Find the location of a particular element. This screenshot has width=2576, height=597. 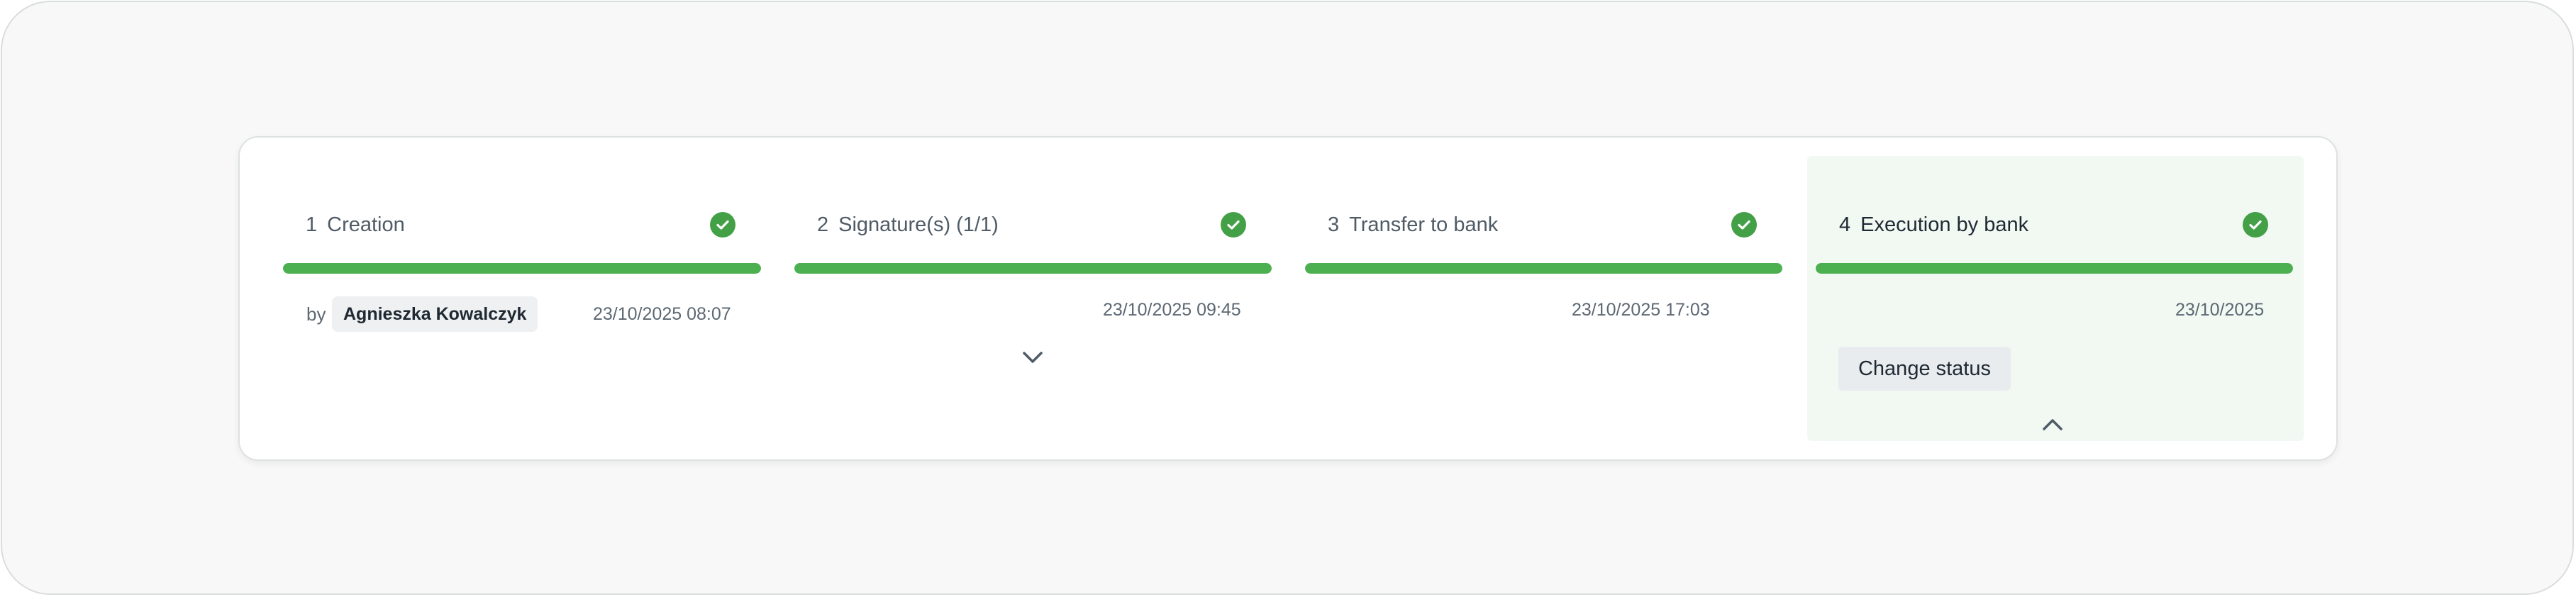

step-1-progress-fill is located at coordinates (522, 268).